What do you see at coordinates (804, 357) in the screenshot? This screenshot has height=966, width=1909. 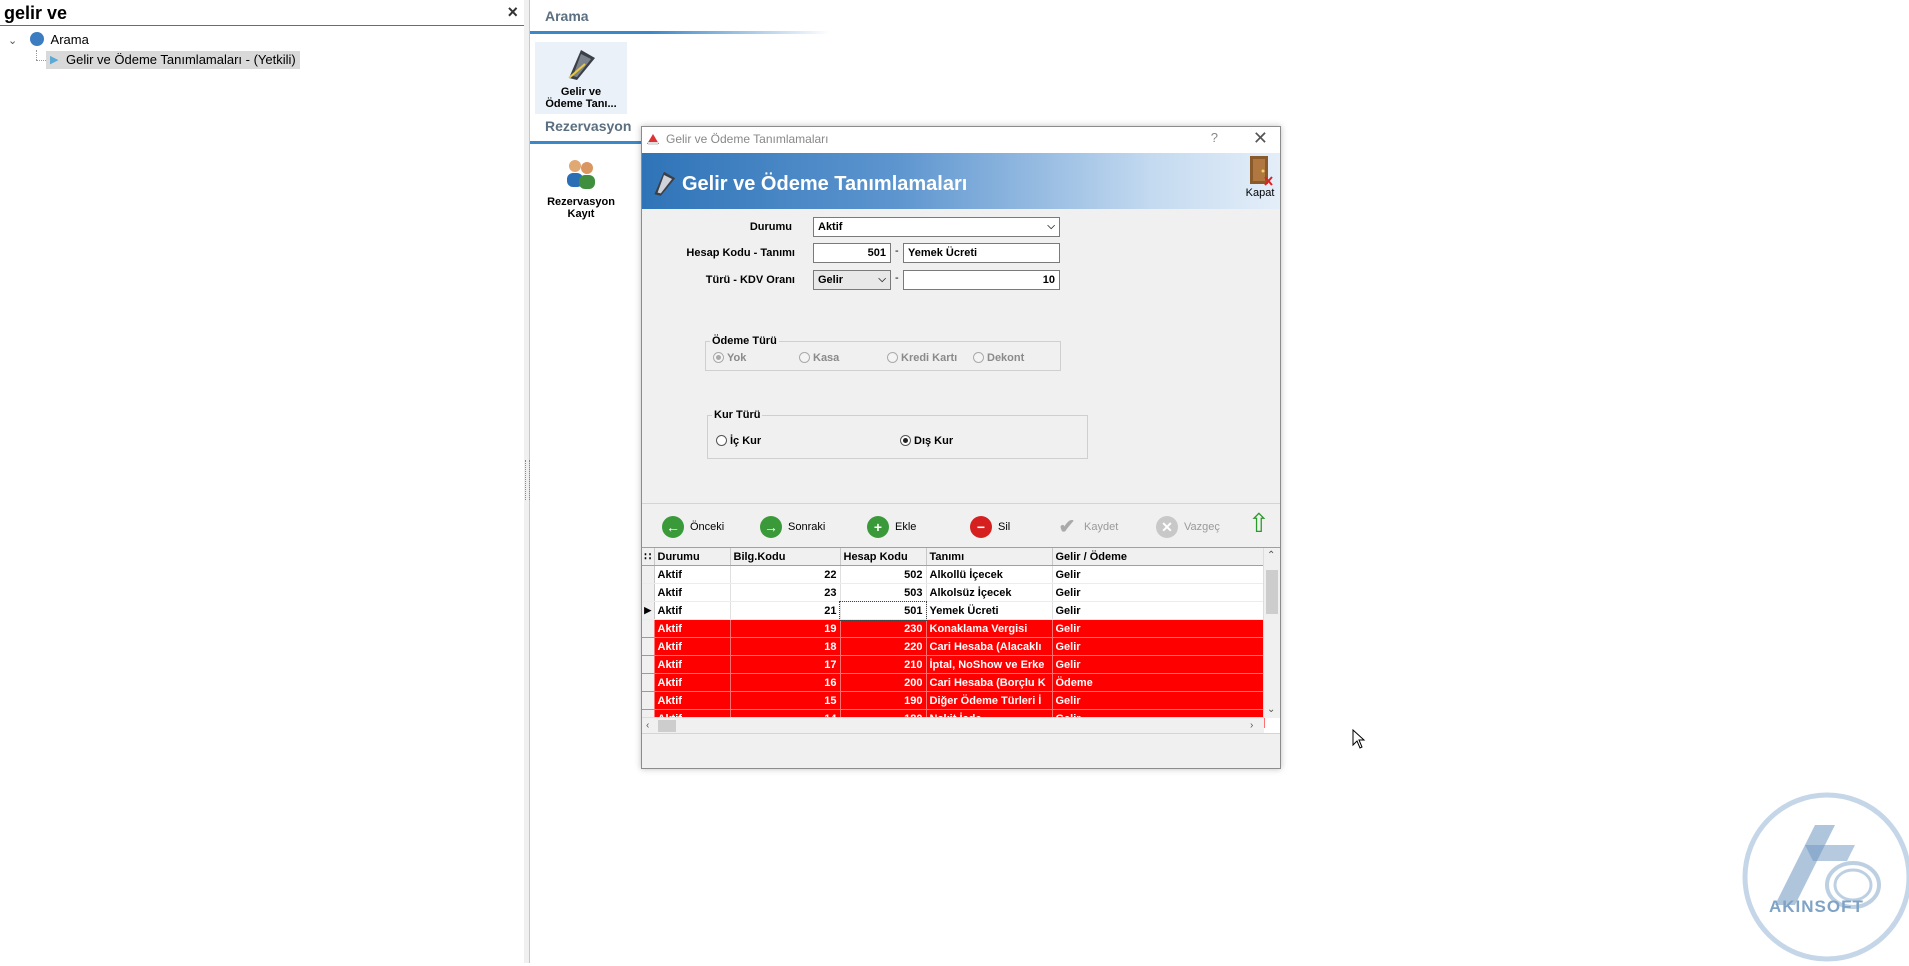 I see `radio-dot` at bounding box center [804, 357].